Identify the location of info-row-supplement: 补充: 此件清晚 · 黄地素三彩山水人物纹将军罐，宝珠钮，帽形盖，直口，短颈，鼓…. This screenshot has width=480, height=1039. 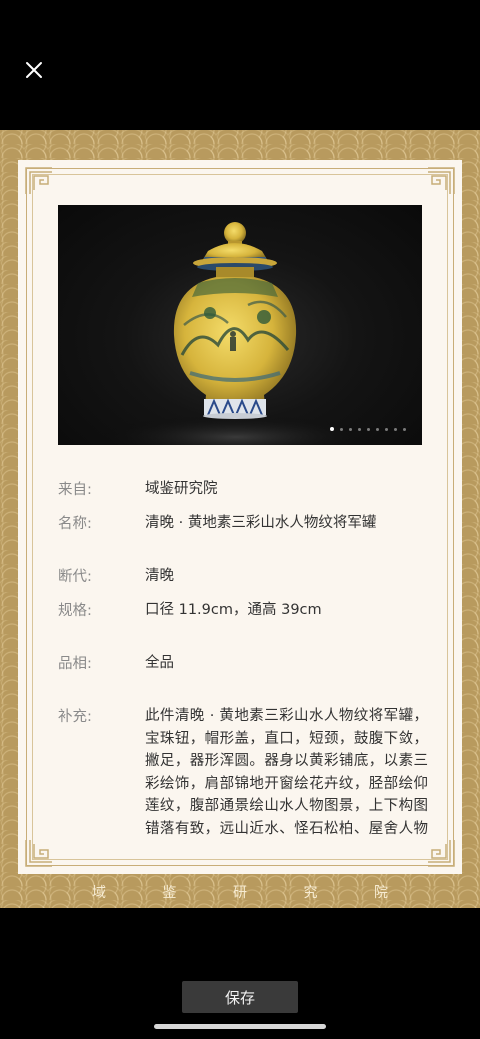
(243, 773).